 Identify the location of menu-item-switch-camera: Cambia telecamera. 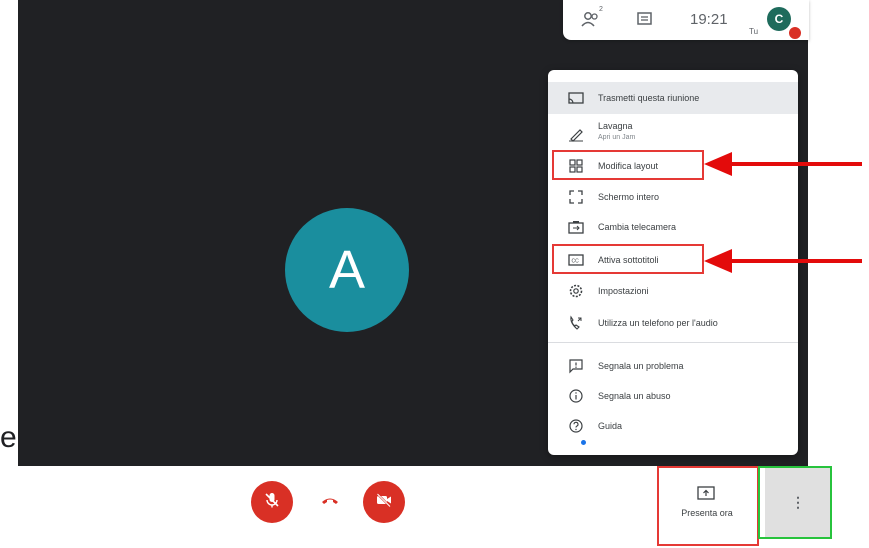
(673, 227).